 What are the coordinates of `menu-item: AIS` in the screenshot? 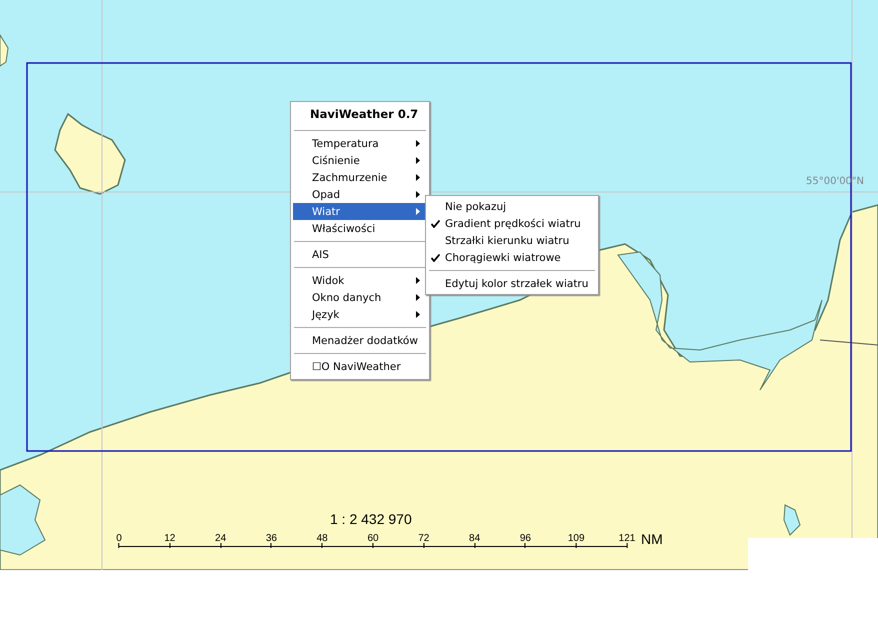 It's located at (360, 254).